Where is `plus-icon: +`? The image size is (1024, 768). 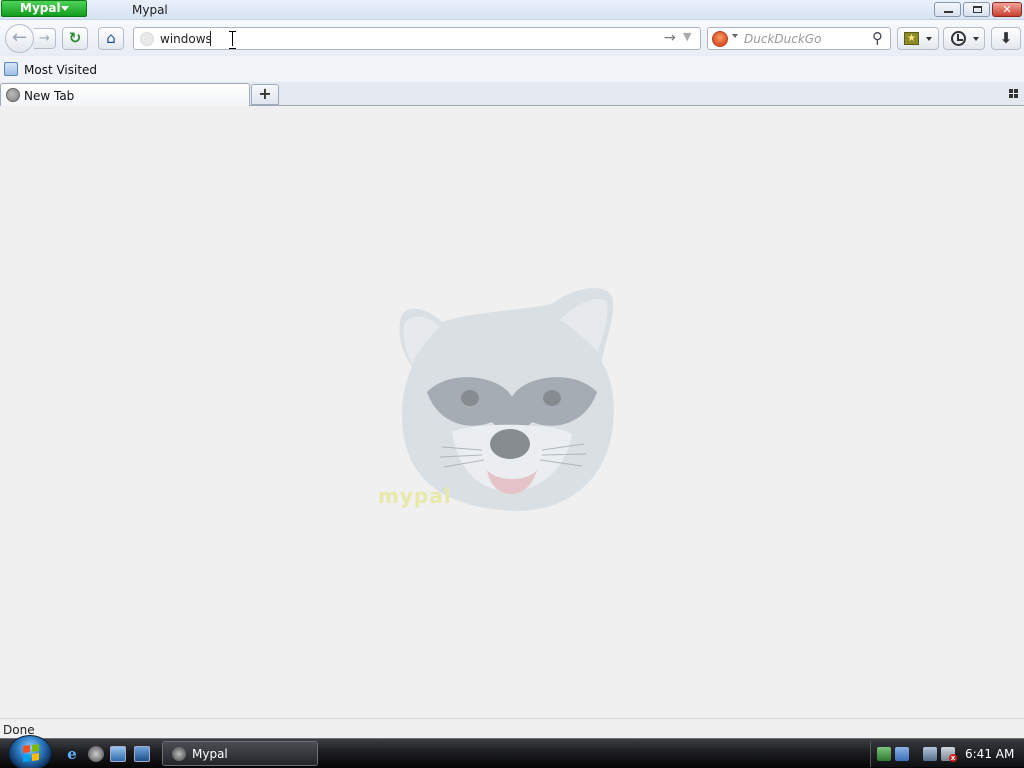
plus-icon: + is located at coordinates (265, 93).